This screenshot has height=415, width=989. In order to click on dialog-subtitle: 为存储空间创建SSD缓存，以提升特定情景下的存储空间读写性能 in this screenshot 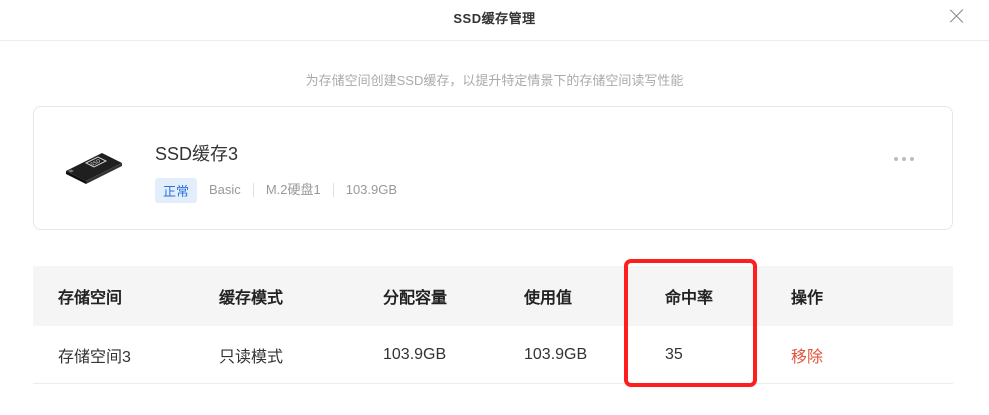, I will do `click(494, 80)`.